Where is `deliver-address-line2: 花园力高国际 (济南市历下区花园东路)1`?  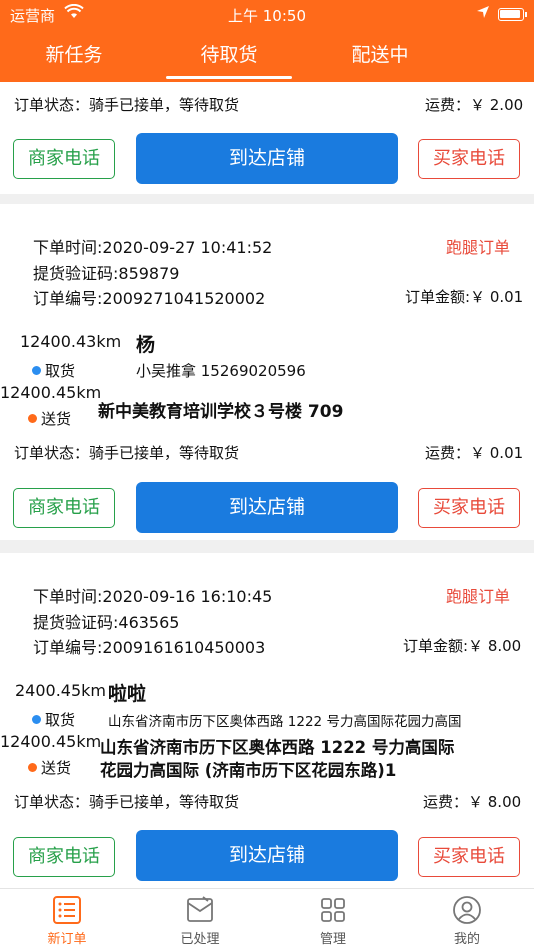 deliver-address-line2: 花园力高国际 (济南市历下区花园东路)1 is located at coordinates (248, 770).